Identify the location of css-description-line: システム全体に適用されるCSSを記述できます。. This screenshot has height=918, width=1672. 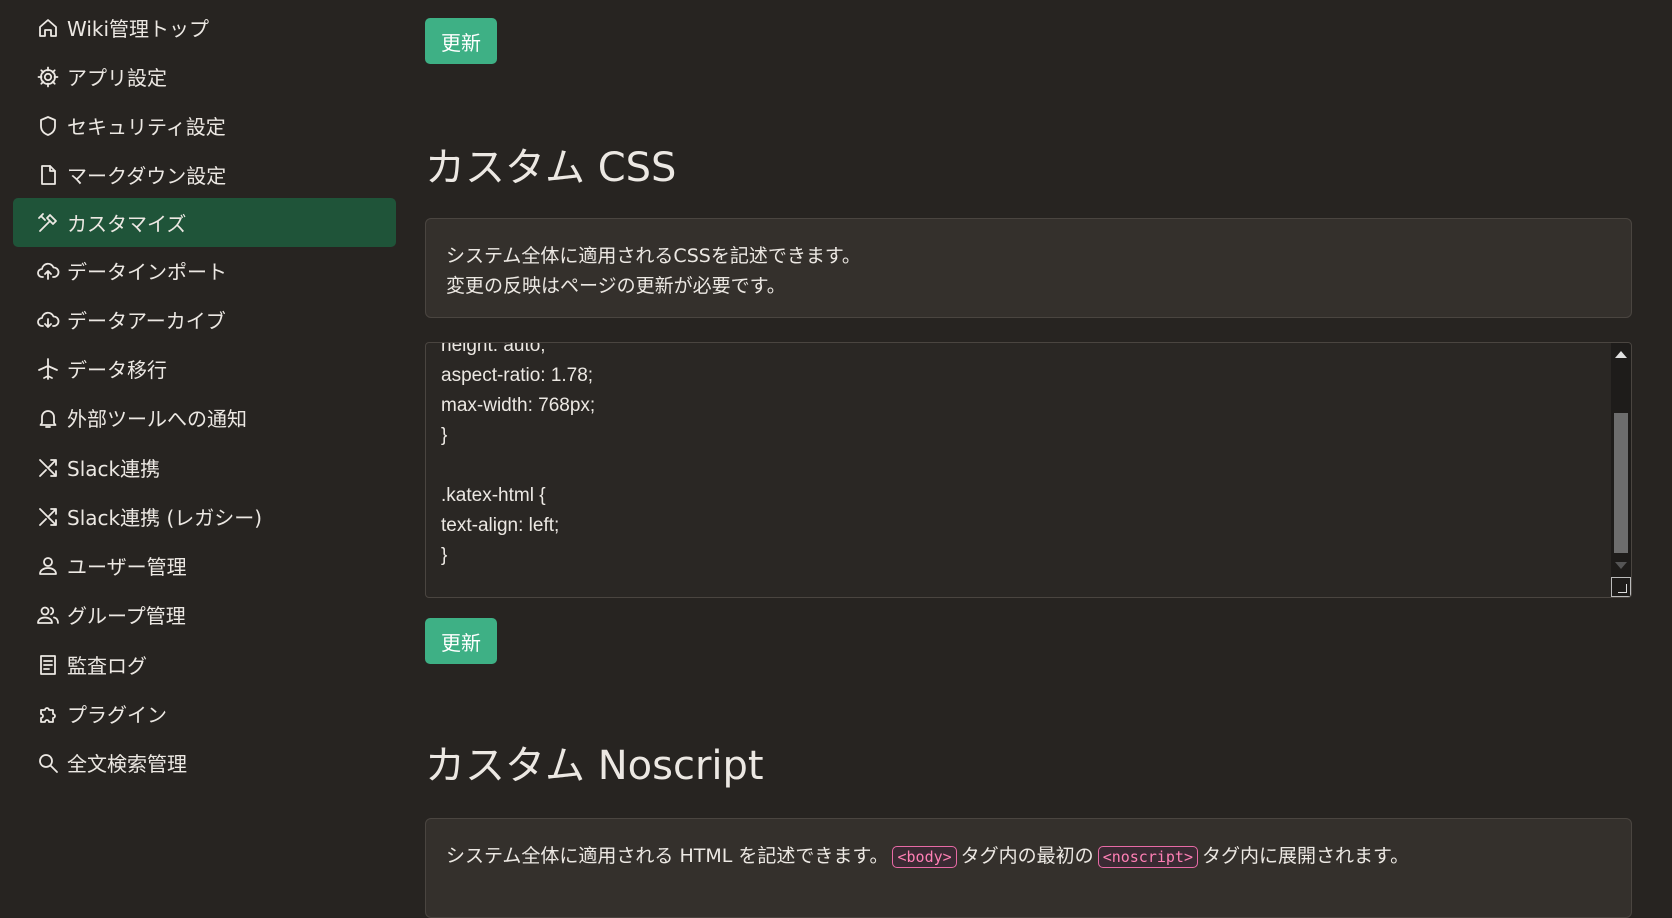
(653, 256).